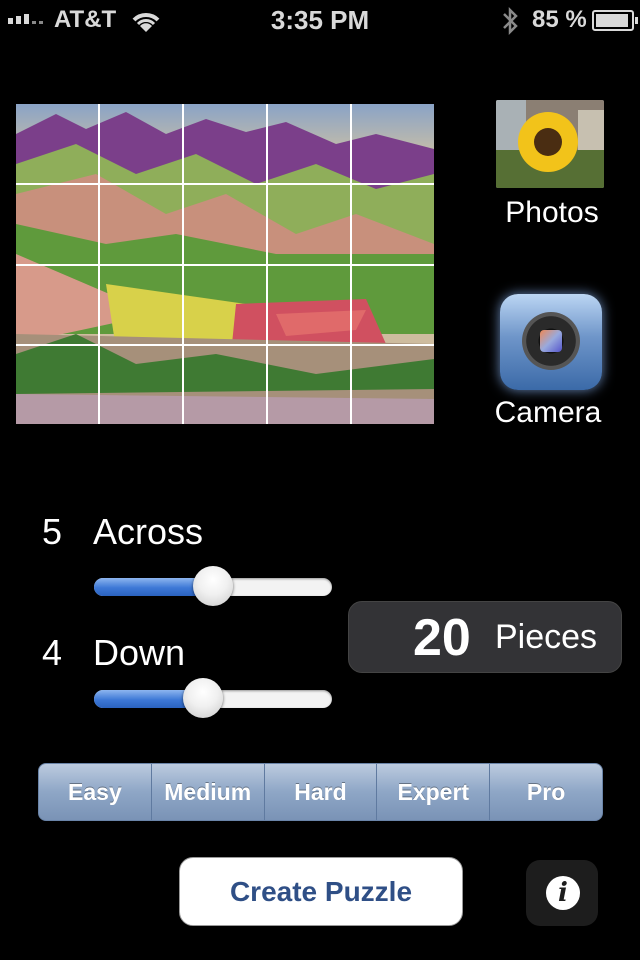 This screenshot has width=640, height=960. What do you see at coordinates (485, 637) in the screenshot?
I see `pieces-count-box: 20 Pieces` at bounding box center [485, 637].